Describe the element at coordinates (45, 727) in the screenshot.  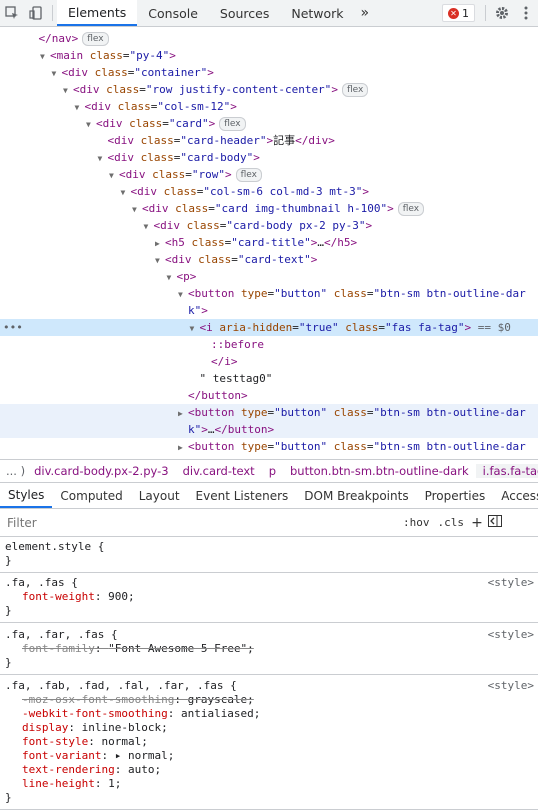
I see `property-name: display` at that location.